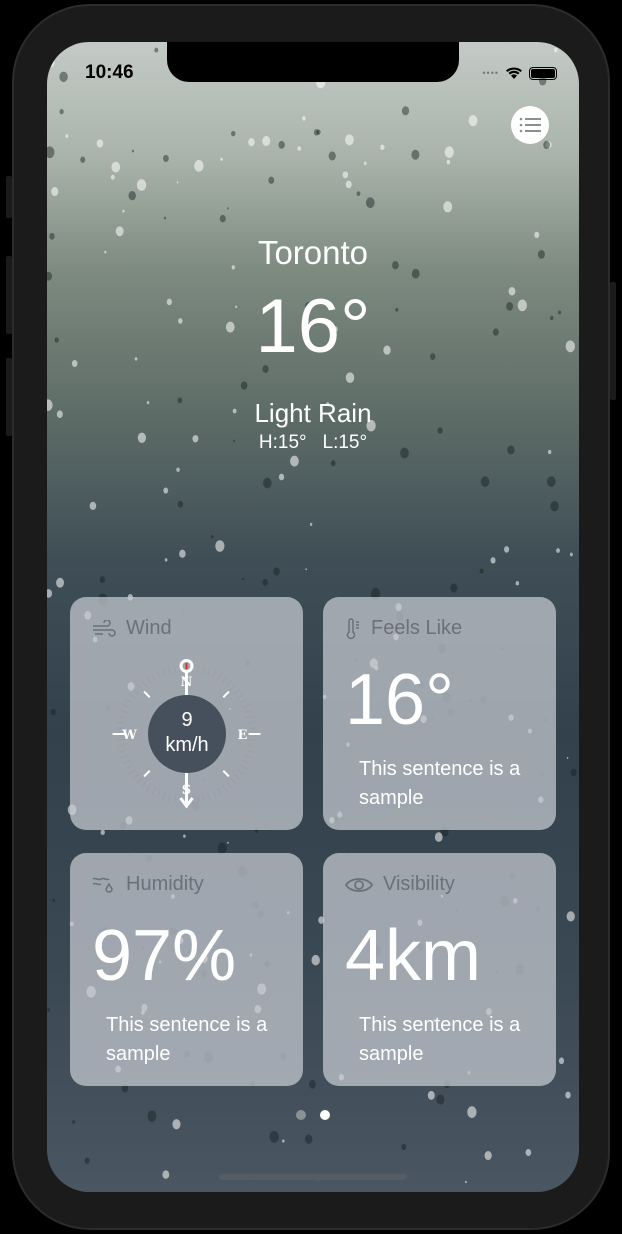 Image resolution: width=622 pixels, height=1234 pixels. Describe the element at coordinates (440, 783) in the screenshot. I see `feels-like-description: This sentence is a sample` at that location.